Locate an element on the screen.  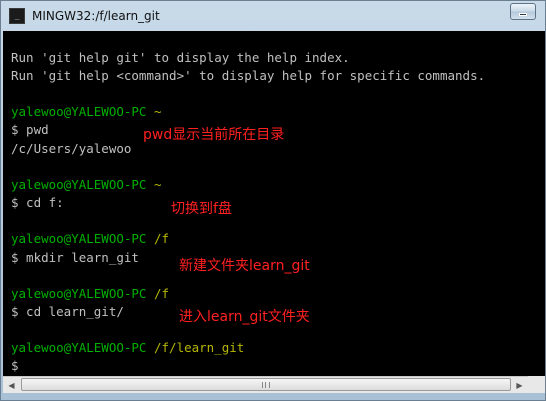
command-line: $ pwd is located at coordinates (30, 129).